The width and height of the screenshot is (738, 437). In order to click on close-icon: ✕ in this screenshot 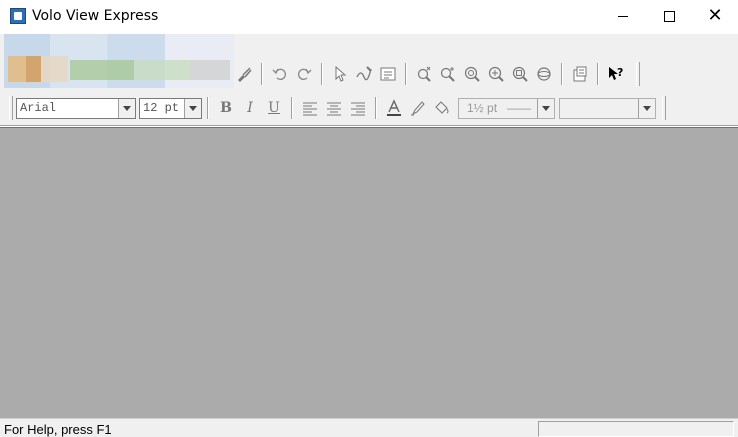, I will do `click(715, 15)`.